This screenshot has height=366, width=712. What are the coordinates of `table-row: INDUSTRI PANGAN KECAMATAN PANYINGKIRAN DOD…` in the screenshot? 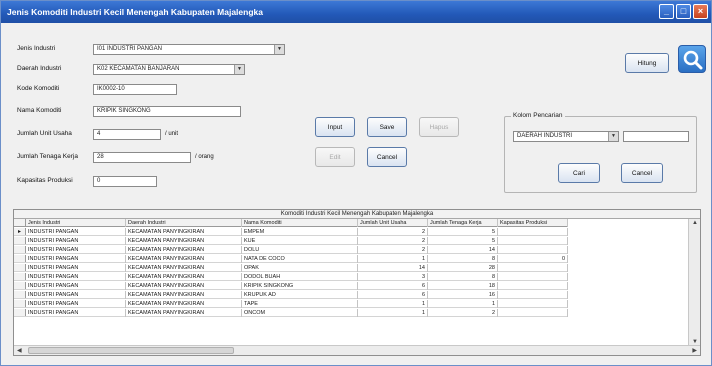 It's located at (291, 277).